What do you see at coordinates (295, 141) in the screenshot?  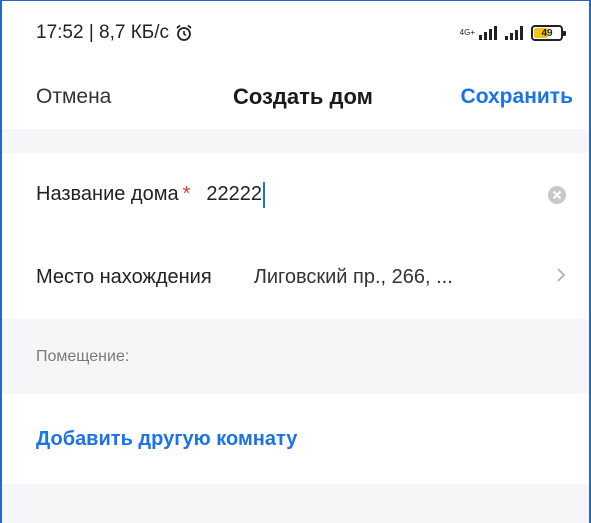 I see `section-divider` at bounding box center [295, 141].